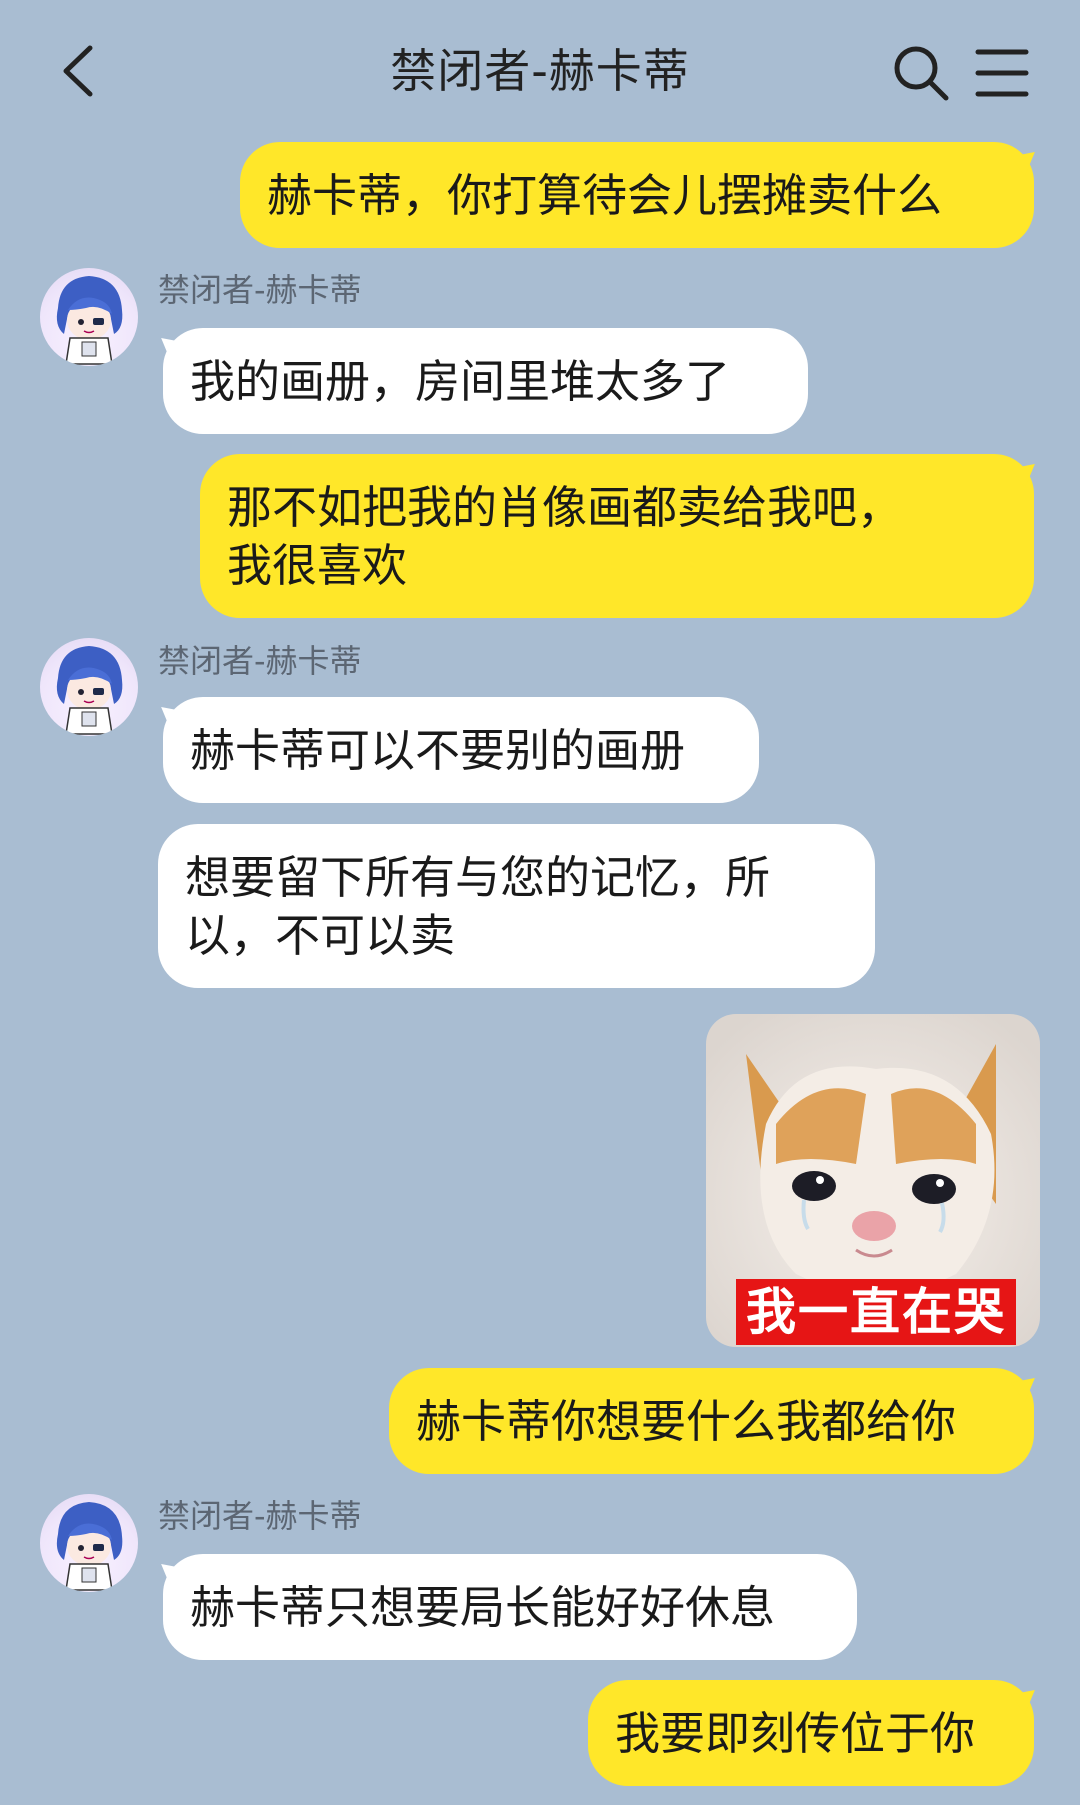 Image resolution: width=1080 pixels, height=1805 pixels. What do you see at coordinates (711, 1421) in the screenshot?
I see `outgoing-message-bubble: 赫卡蒂你想要什么我都给你` at bounding box center [711, 1421].